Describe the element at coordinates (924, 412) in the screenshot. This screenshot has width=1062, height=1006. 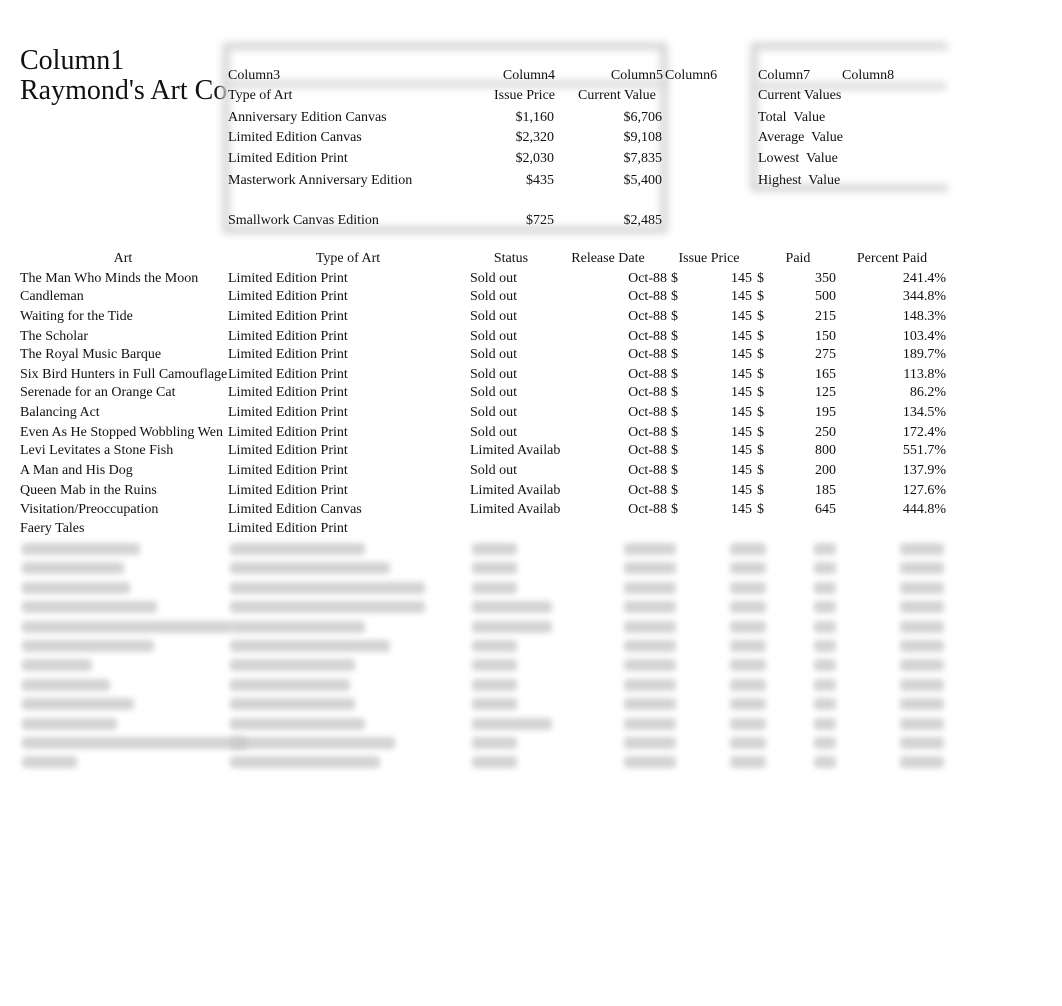
I see `percent-paid: 134.5%` at that location.